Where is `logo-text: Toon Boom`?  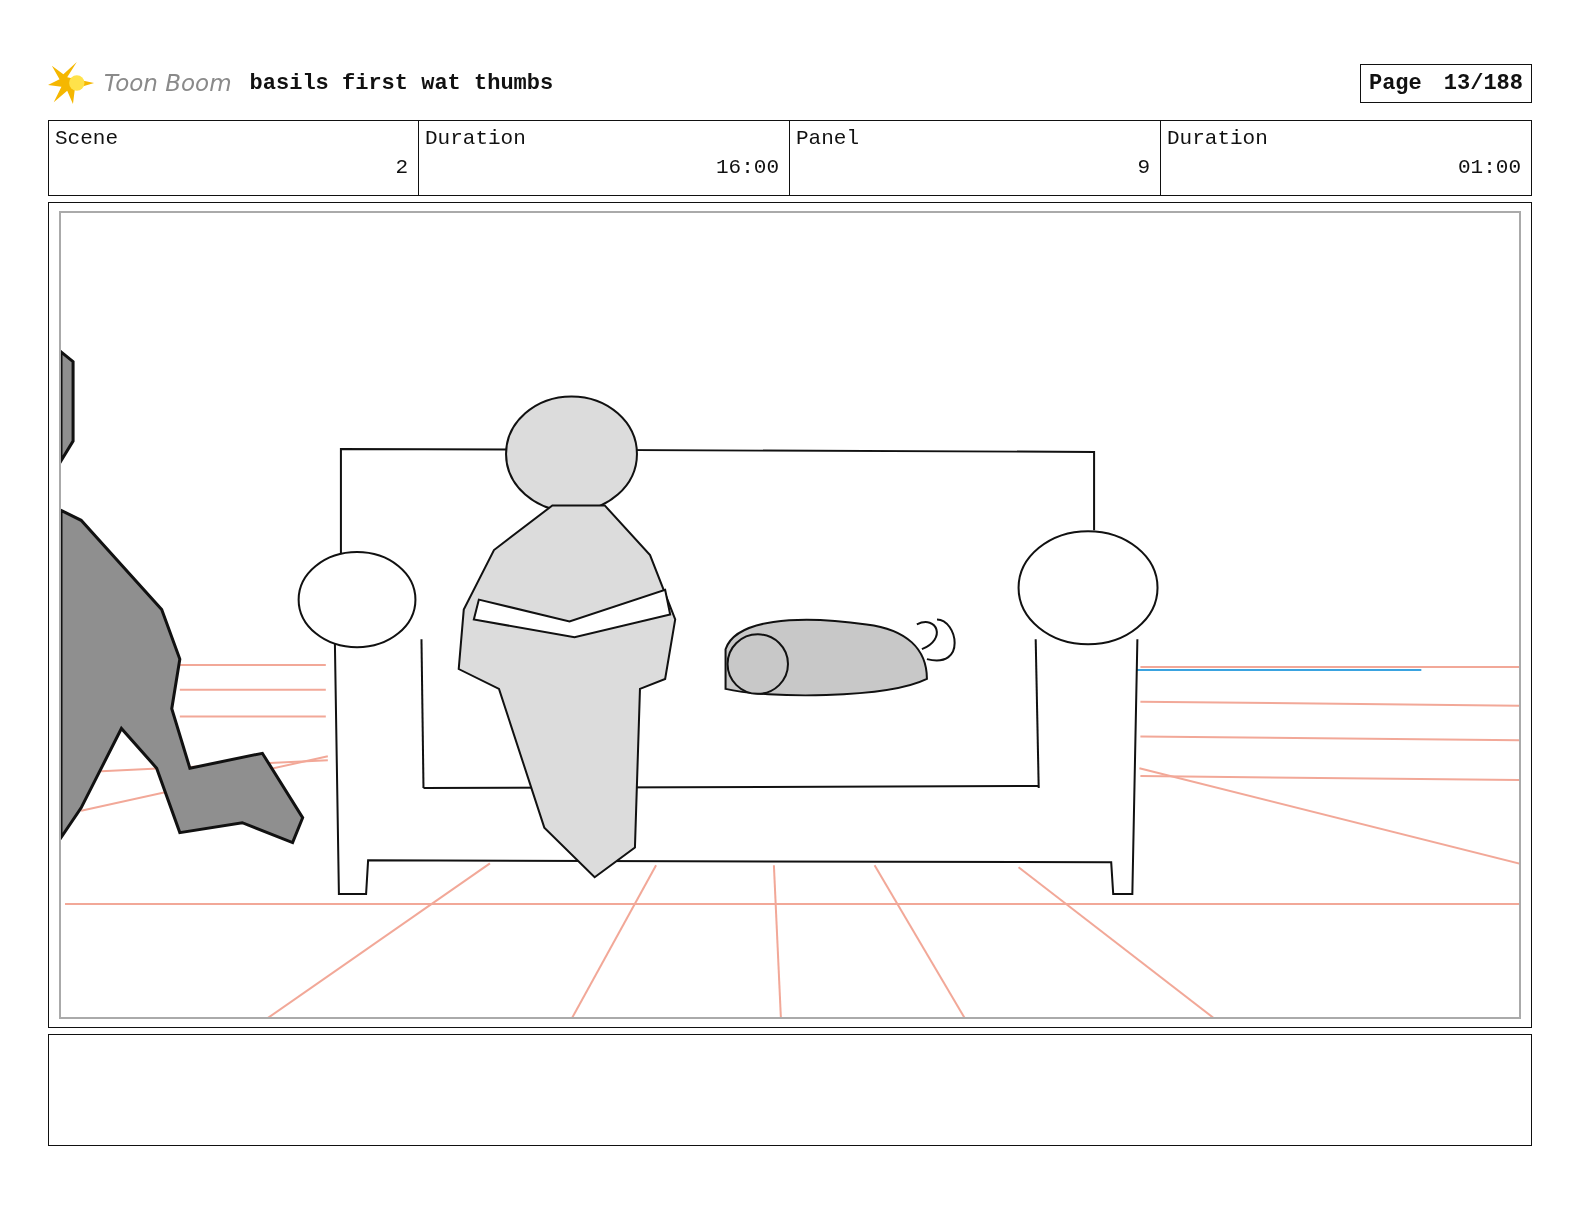 logo-text: Toon Boom is located at coordinates (168, 83).